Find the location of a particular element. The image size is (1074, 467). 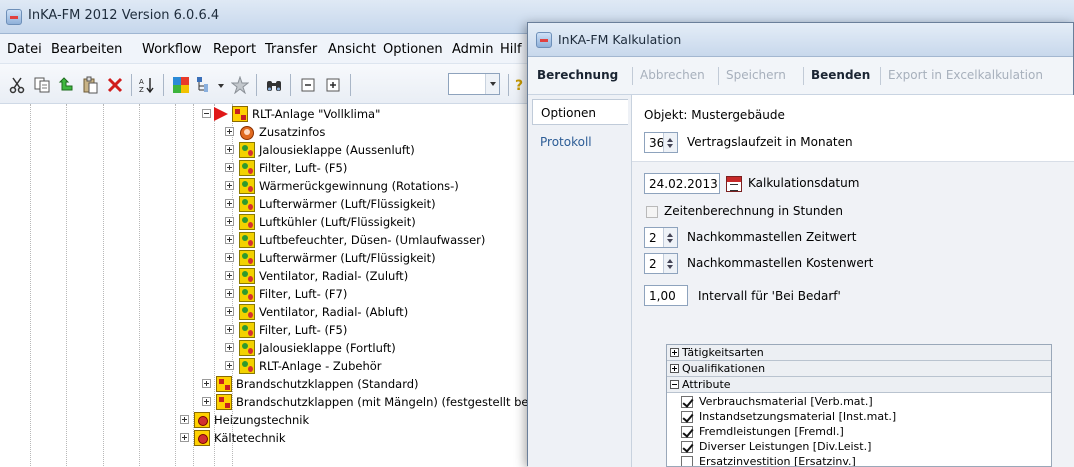

group-taetigkeitsarten: Tätigkeitsarten is located at coordinates (859, 353).